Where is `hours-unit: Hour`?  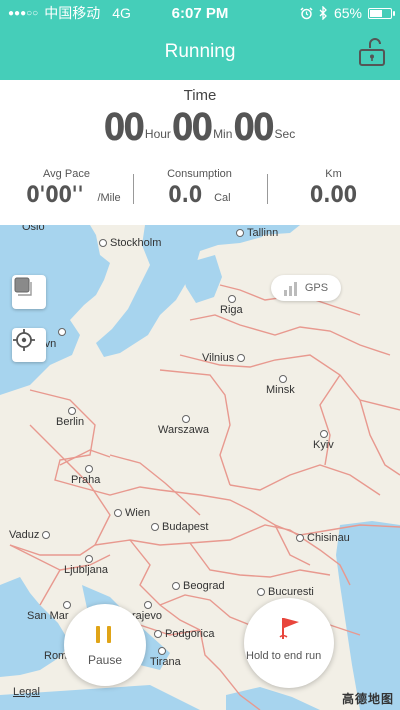 hours-unit: Hour is located at coordinates (157, 134).